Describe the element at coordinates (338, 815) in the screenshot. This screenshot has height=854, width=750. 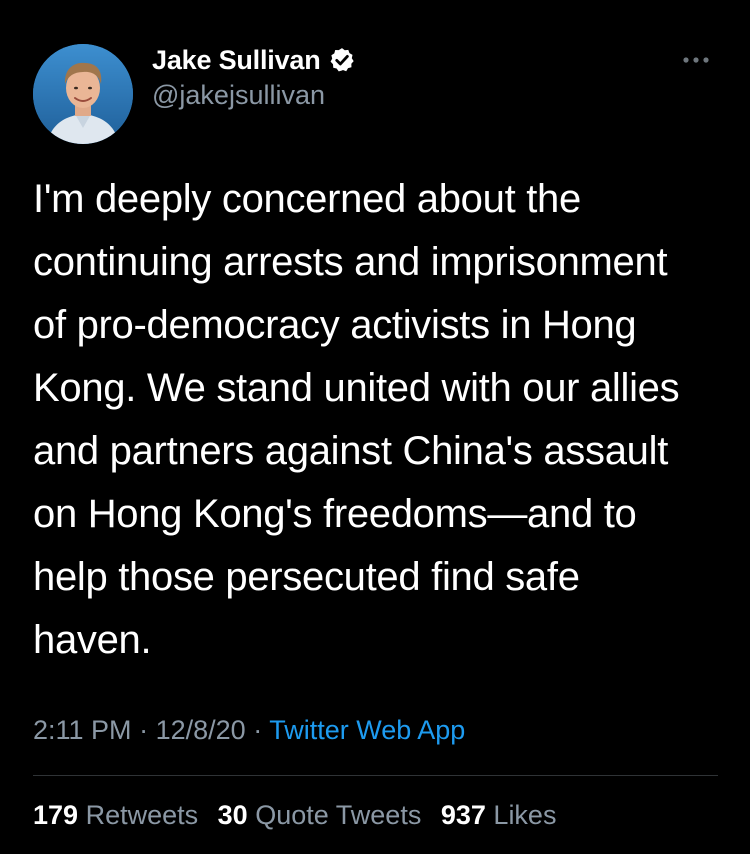
I see `quote-tweets-label: Quote Tweets` at that location.